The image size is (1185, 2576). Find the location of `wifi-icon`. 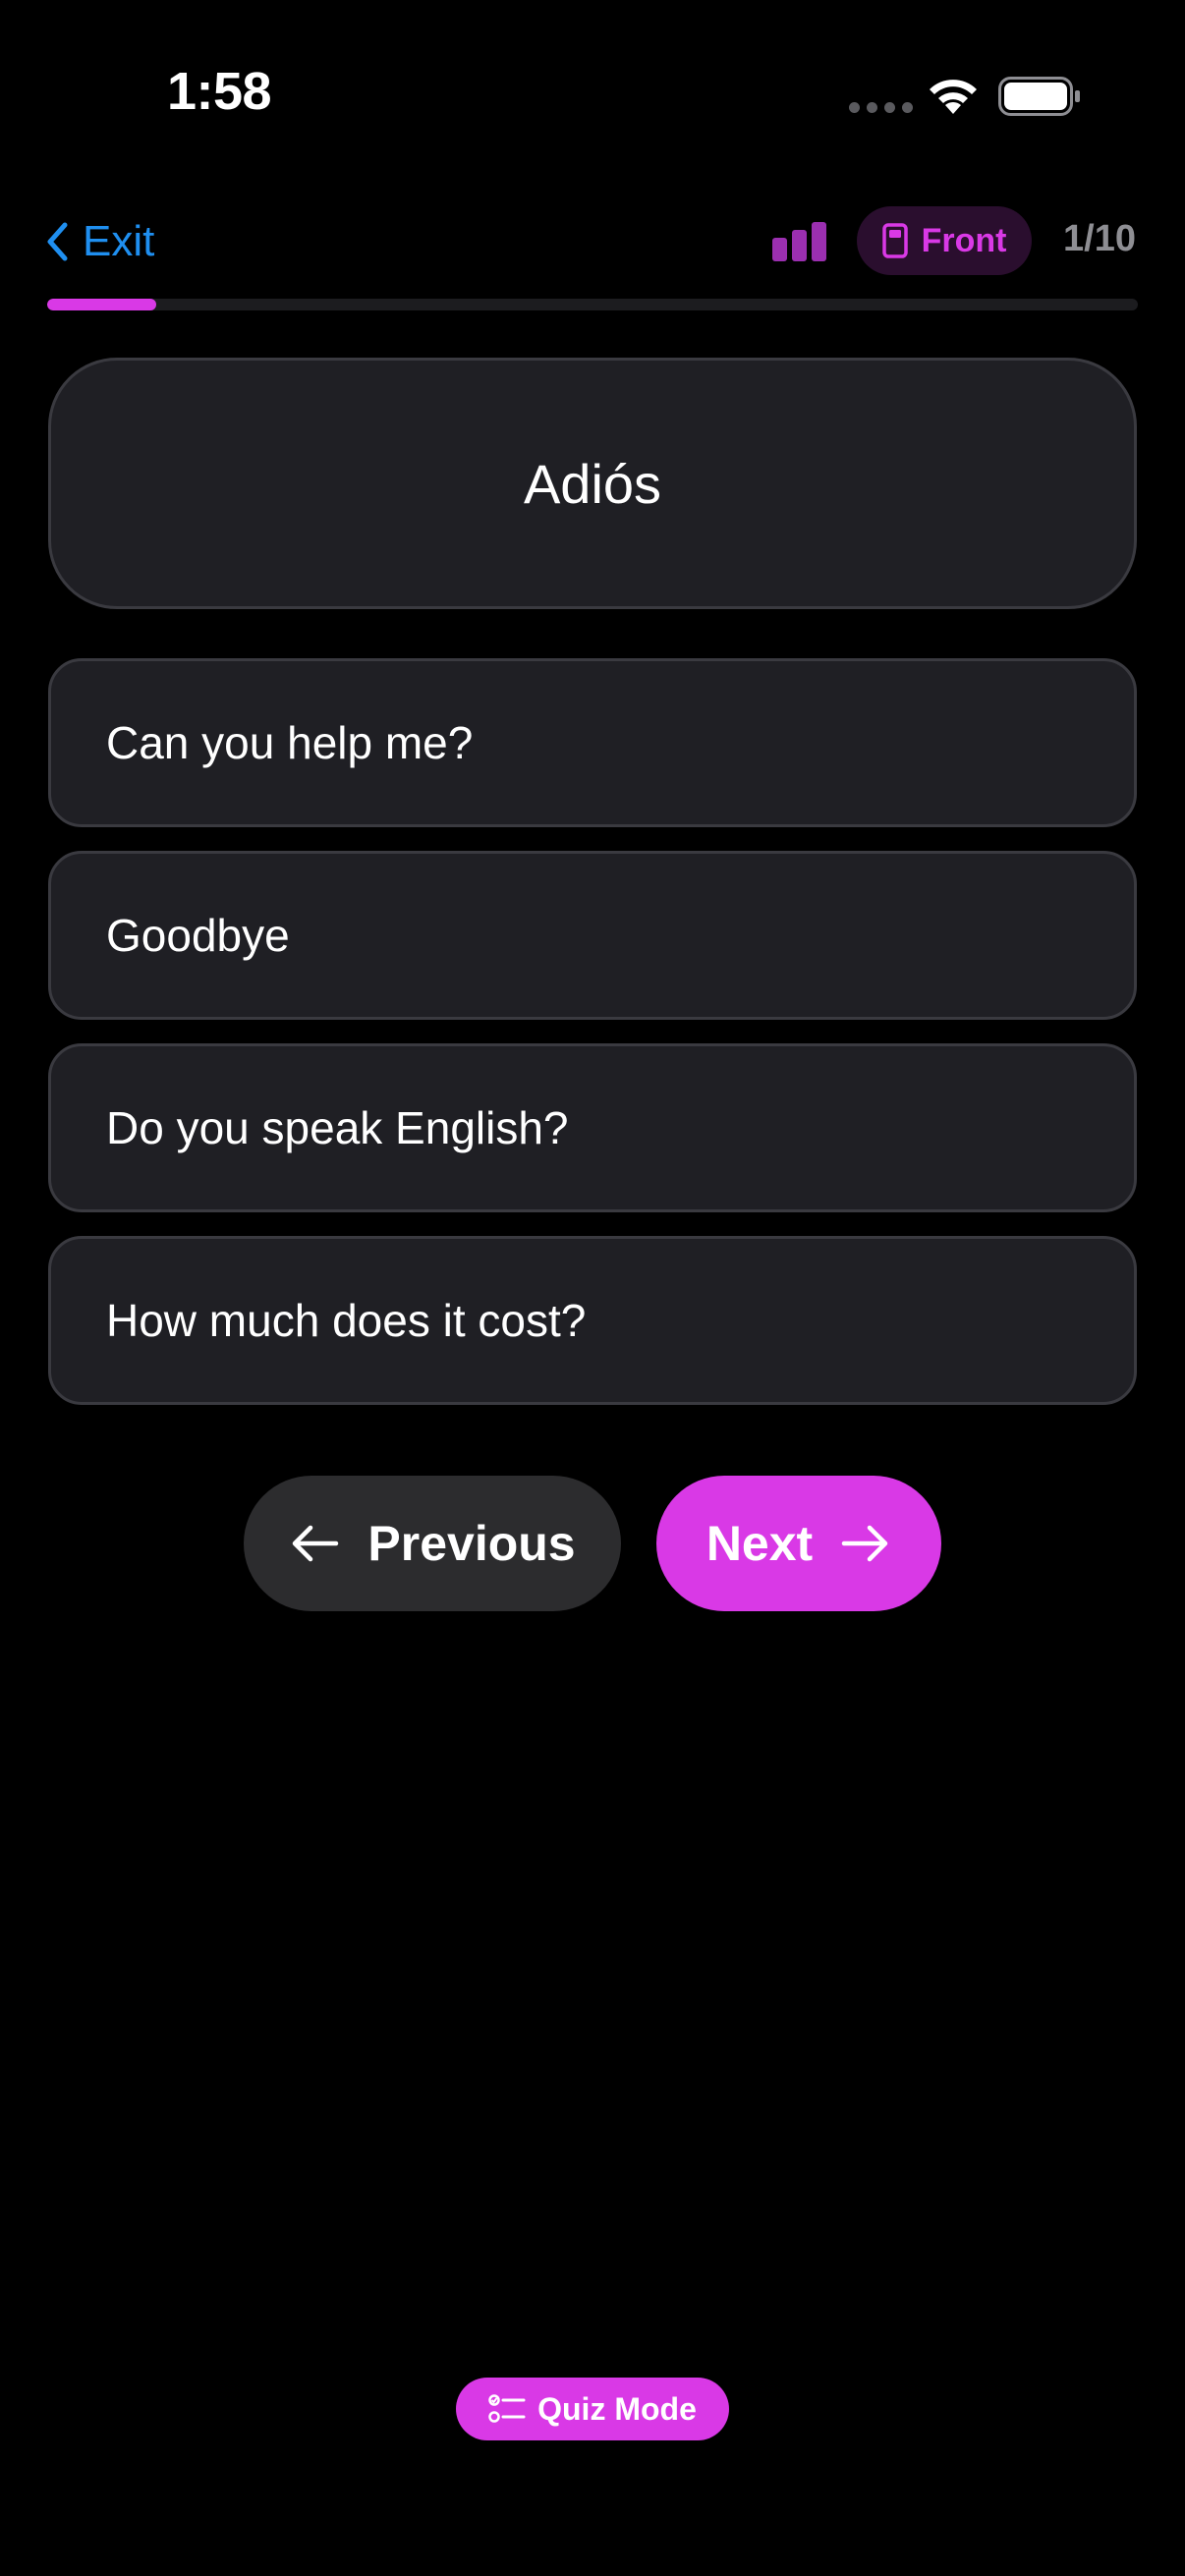

wifi-icon is located at coordinates (954, 97).